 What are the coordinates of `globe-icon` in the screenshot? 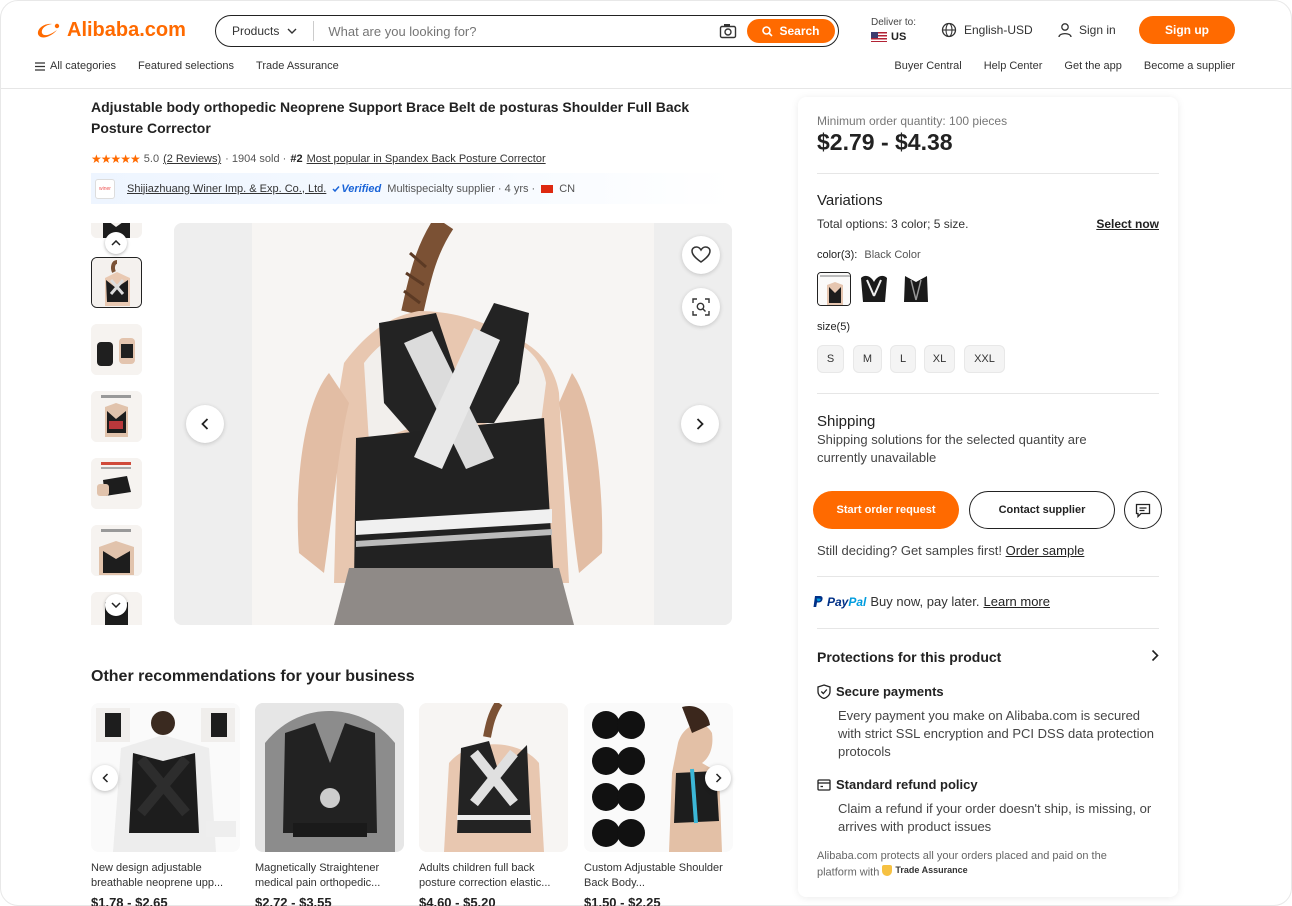 It's located at (949, 30).